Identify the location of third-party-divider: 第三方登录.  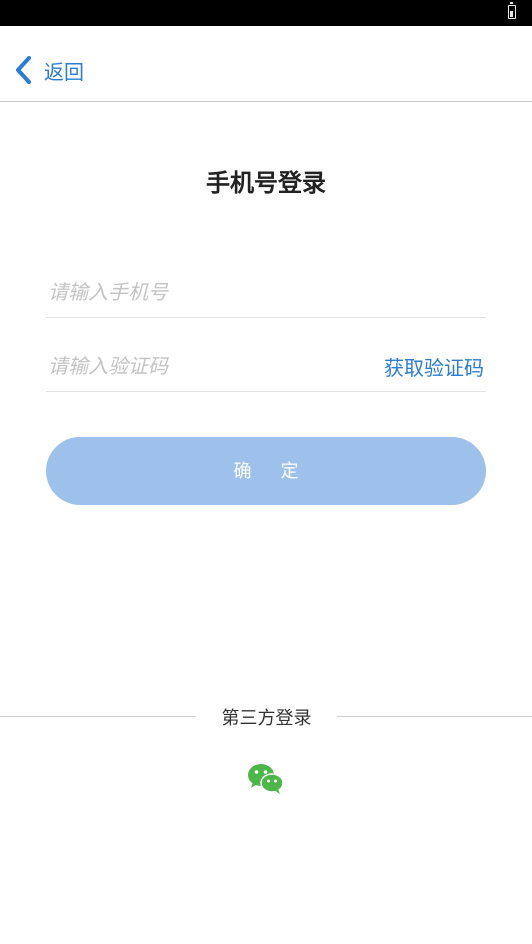
(266, 716).